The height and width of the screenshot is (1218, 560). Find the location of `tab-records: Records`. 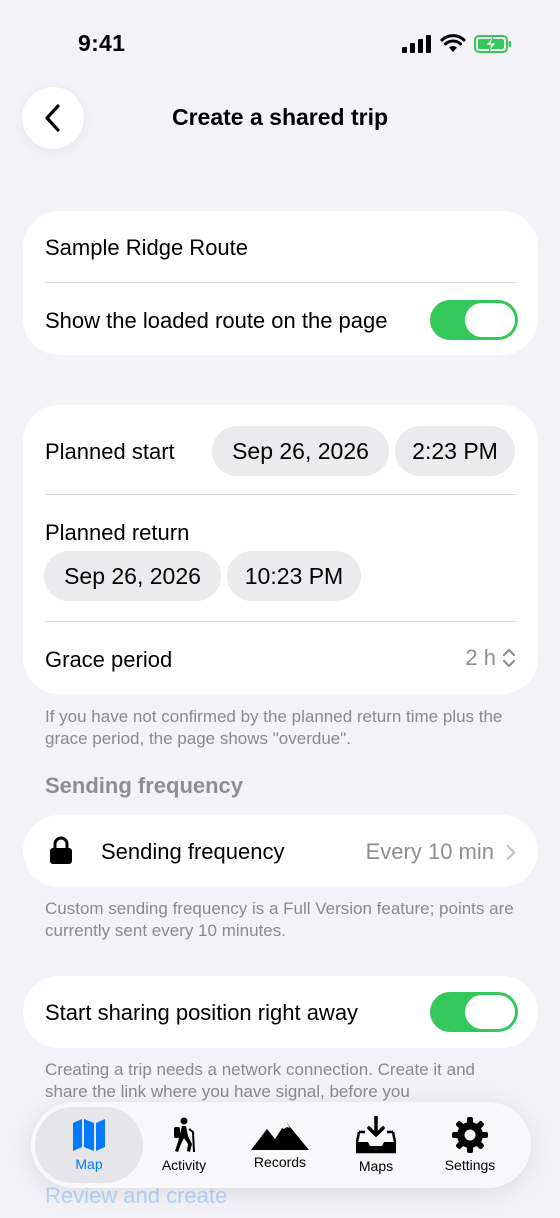

tab-records: Records is located at coordinates (280, 1145).